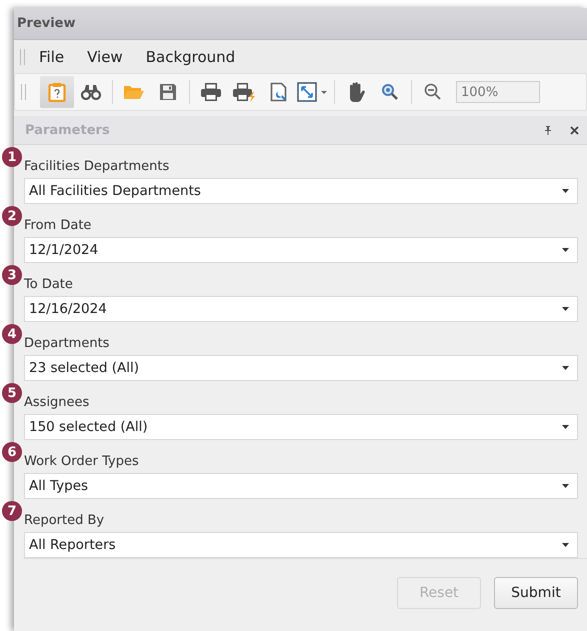 This screenshot has width=587, height=631. What do you see at coordinates (279, 92) in the screenshot?
I see `document-wrench-icon` at bounding box center [279, 92].